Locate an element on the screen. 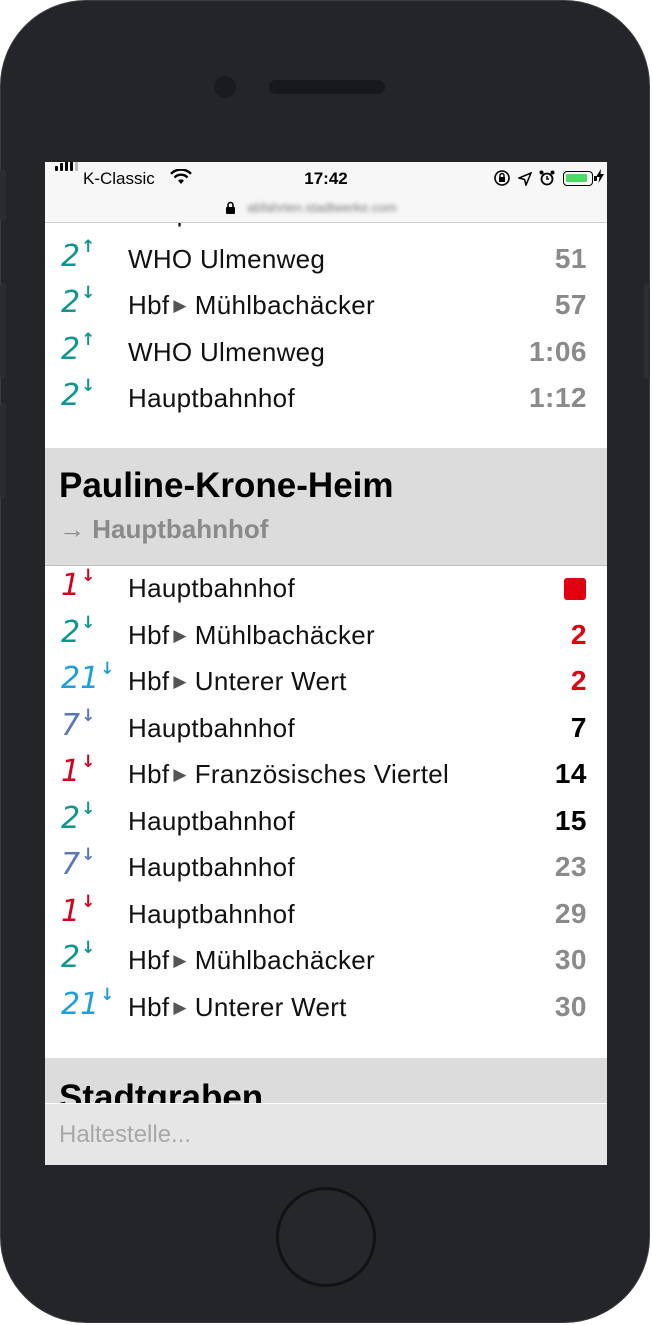  destination-text: WHO Ulmenweg is located at coordinates (227, 351).